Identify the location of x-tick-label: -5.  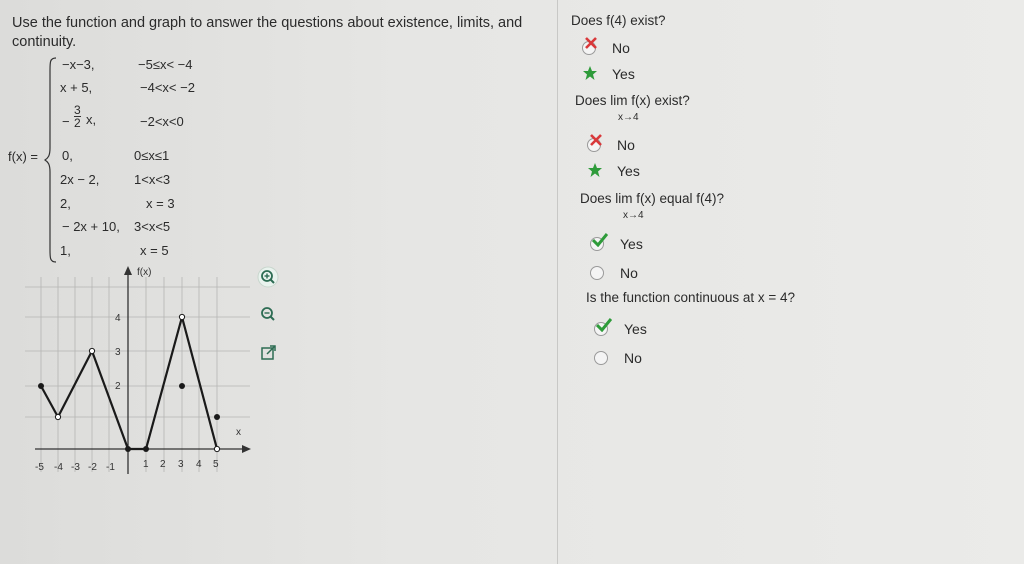
(39, 467).